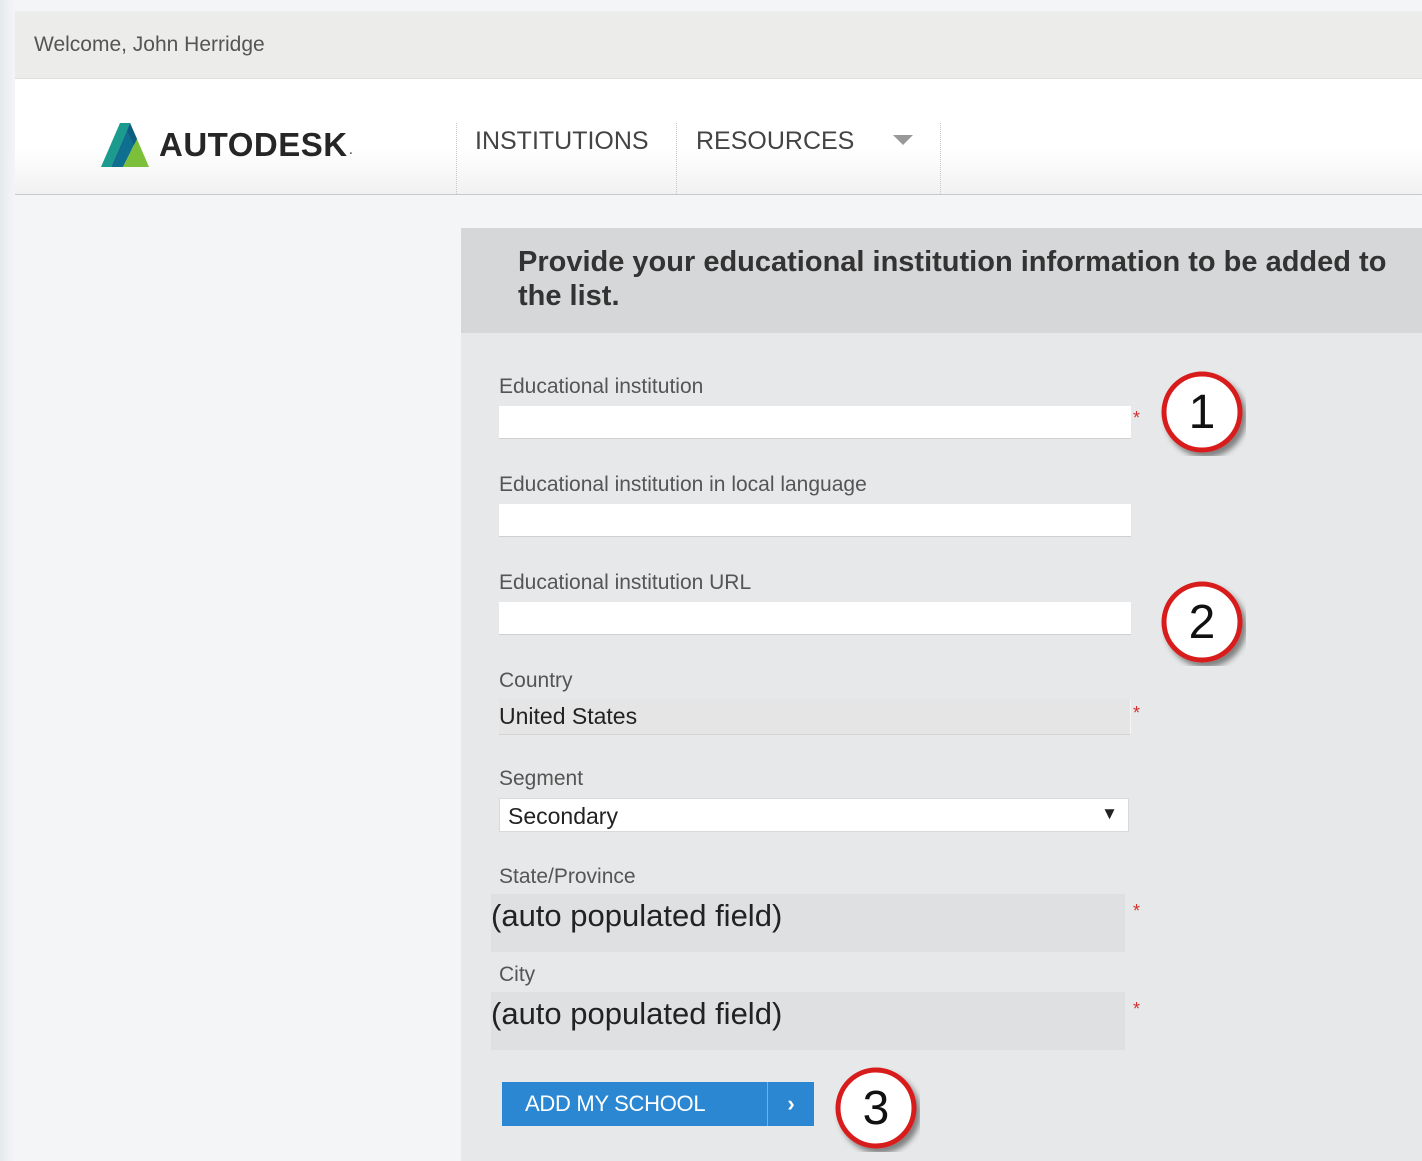 Image resolution: width=1422 pixels, height=1161 pixels. I want to click on callout-1-number: 1, so click(1202, 412).